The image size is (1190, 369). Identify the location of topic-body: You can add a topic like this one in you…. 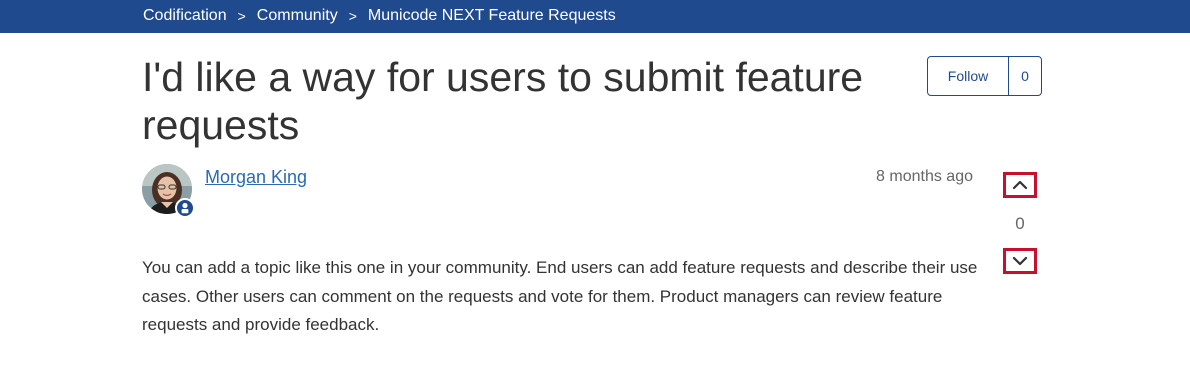
(560, 296).